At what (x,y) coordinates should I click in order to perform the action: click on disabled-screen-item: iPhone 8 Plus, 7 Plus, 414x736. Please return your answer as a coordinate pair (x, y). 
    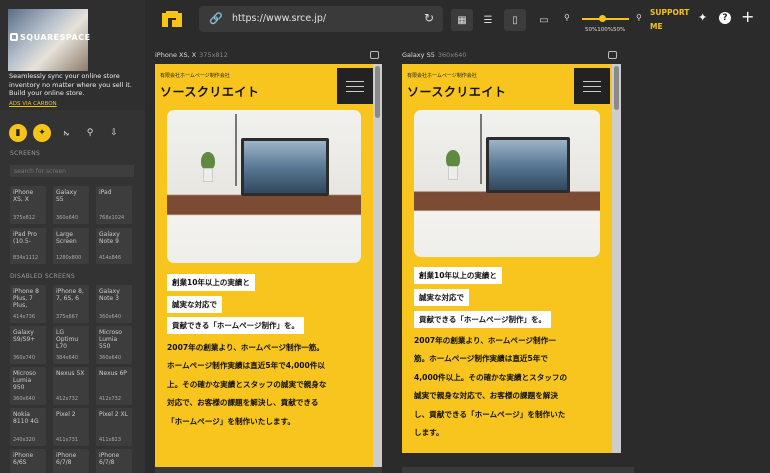
    Looking at the image, I should click on (28, 304).